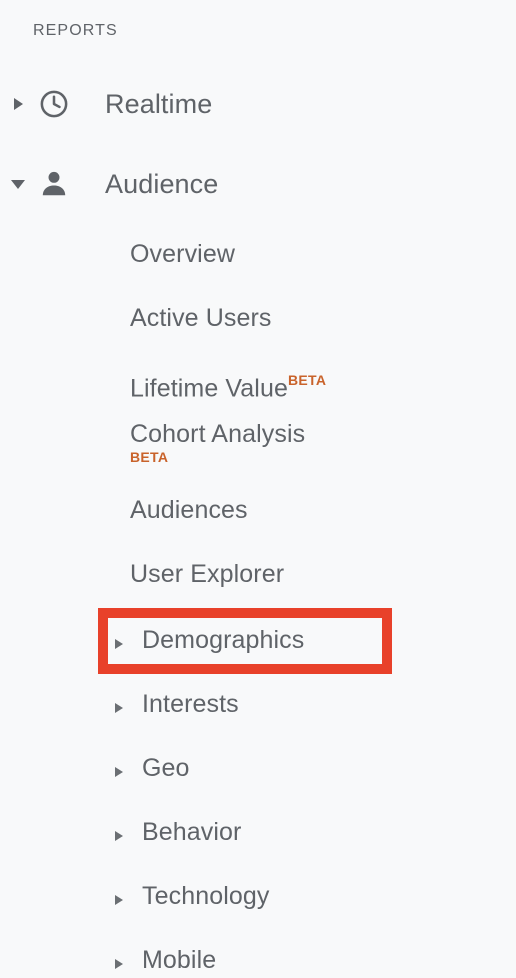 This screenshot has width=516, height=978. Describe the element at coordinates (18, 184) in the screenshot. I see `triangle-down-icon` at that location.